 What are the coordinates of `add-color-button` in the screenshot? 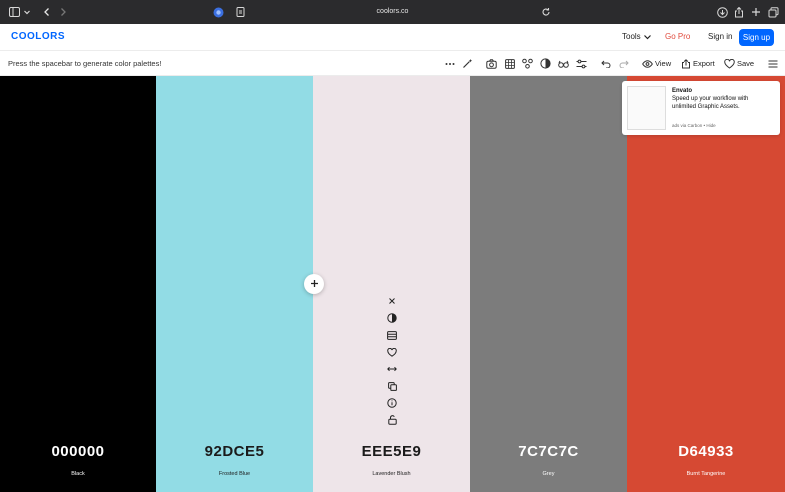 It's located at (314, 284).